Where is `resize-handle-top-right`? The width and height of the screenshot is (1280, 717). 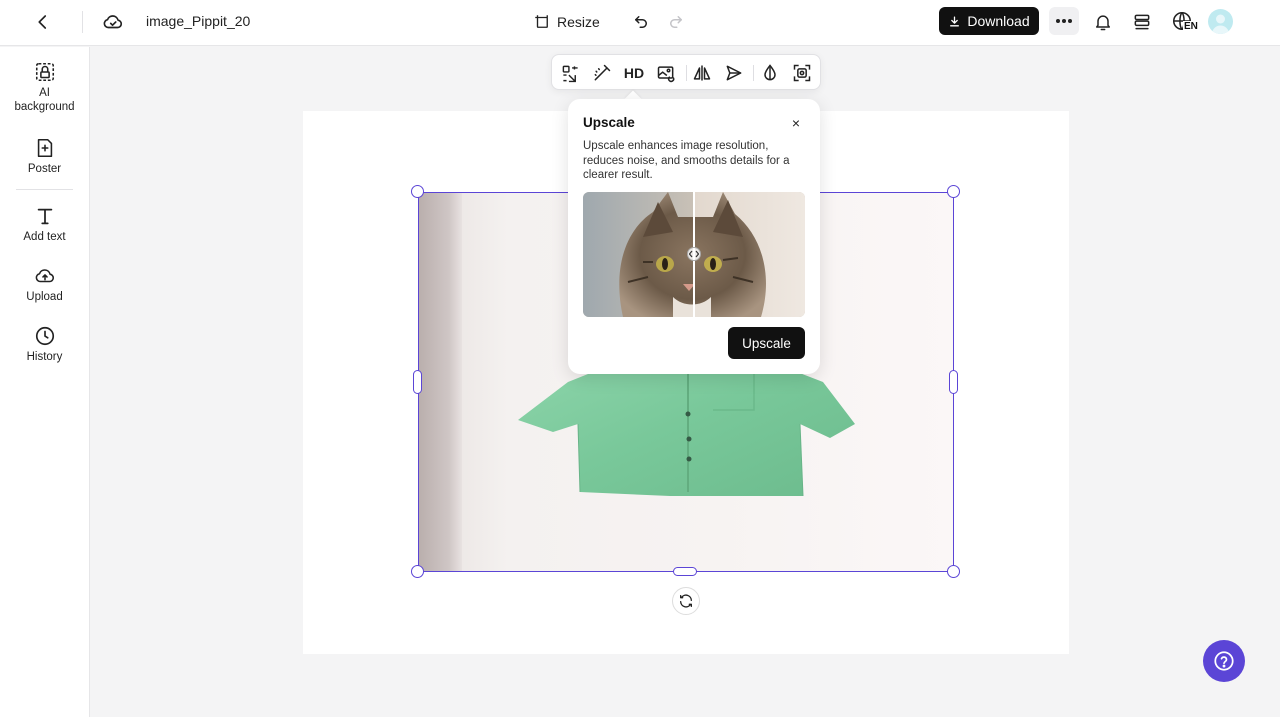 resize-handle-top-right is located at coordinates (953, 191).